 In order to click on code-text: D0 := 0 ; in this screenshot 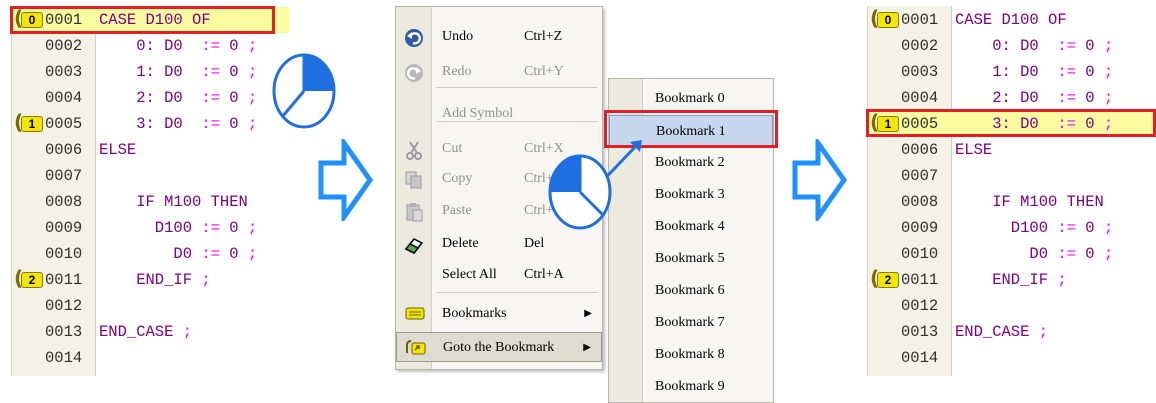, I will do `click(1034, 254)`.